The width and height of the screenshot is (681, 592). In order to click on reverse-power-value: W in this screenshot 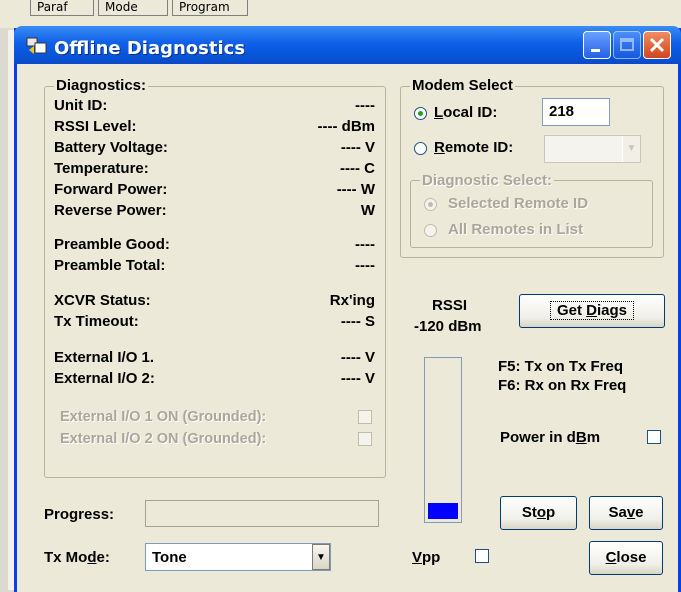, I will do `click(367, 210)`.